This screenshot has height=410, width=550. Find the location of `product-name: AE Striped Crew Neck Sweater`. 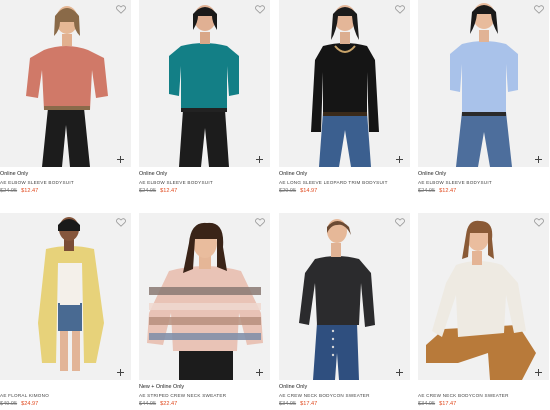

product-name: AE Striped Crew Neck Sweater is located at coordinates (204, 395).